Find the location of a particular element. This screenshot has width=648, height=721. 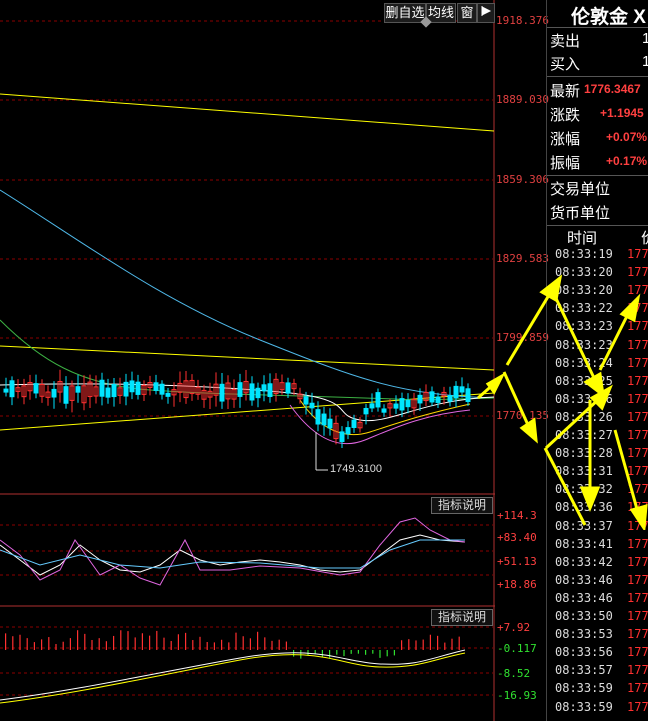

change-value: +1.1945 is located at coordinates (622, 113).